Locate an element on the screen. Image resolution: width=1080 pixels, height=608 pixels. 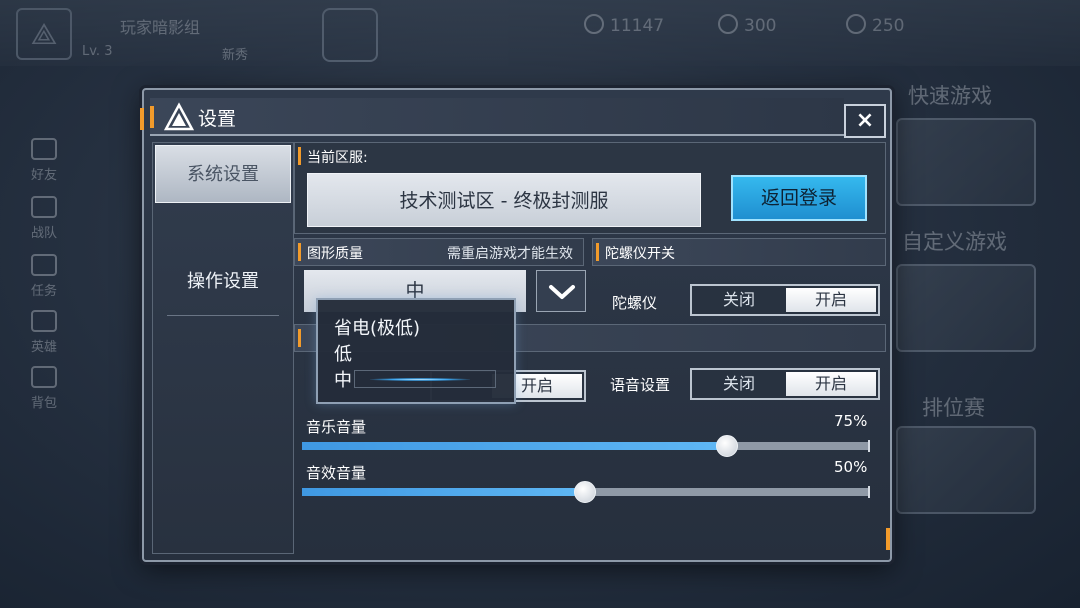
sfx-volume-slider is located at coordinates (586, 492).